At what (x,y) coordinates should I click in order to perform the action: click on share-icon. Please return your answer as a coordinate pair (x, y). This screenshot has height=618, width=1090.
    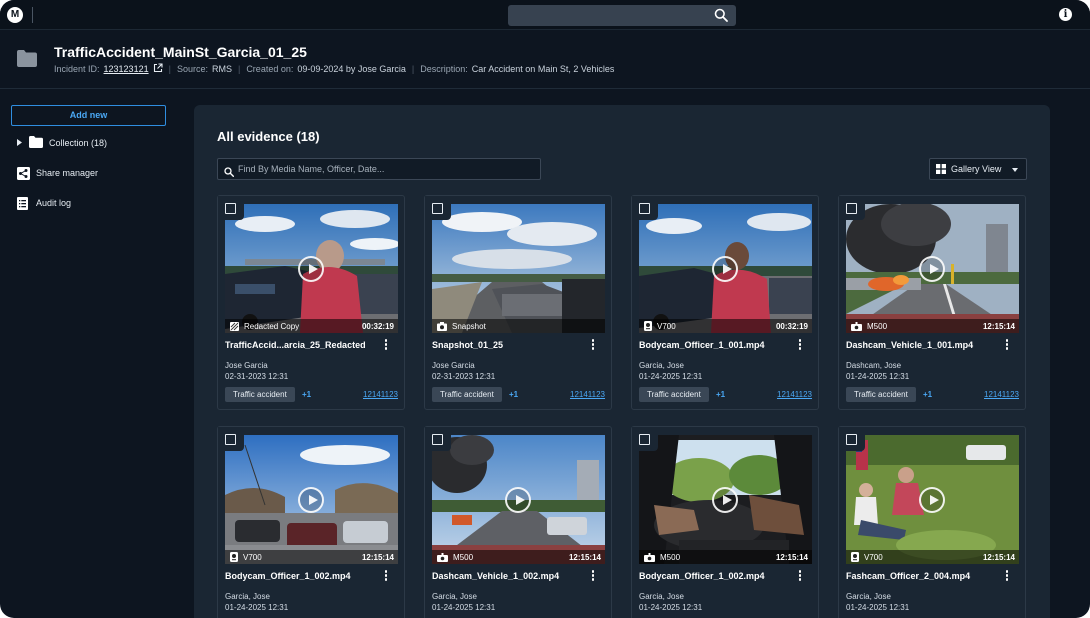
    Looking at the image, I should click on (23, 173).